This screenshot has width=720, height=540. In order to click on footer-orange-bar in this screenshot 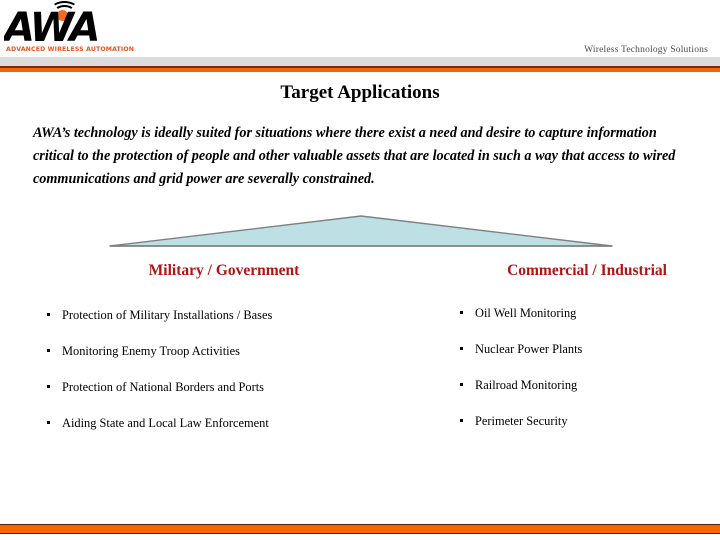, I will do `click(360, 529)`.